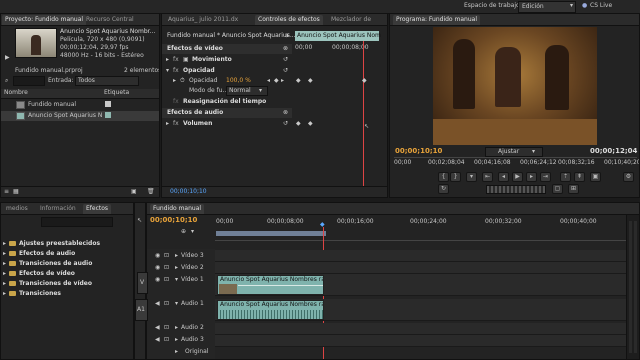  Describe the element at coordinates (471, 177) in the screenshot. I see `marker-icon: ▾` at that location.